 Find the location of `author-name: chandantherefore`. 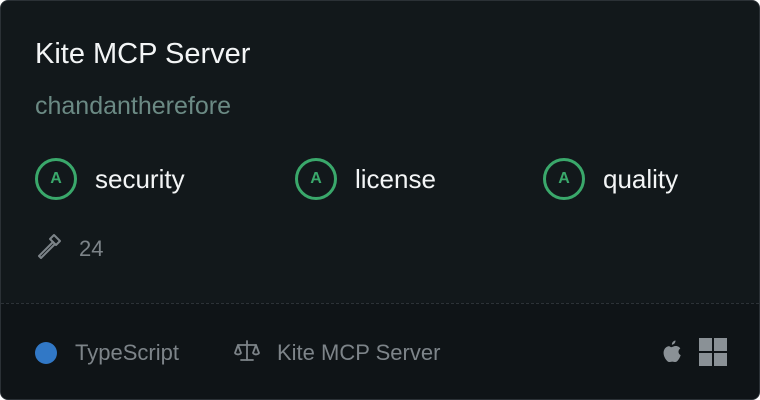

author-name: chandantherefore is located at coordinates (133, 106).